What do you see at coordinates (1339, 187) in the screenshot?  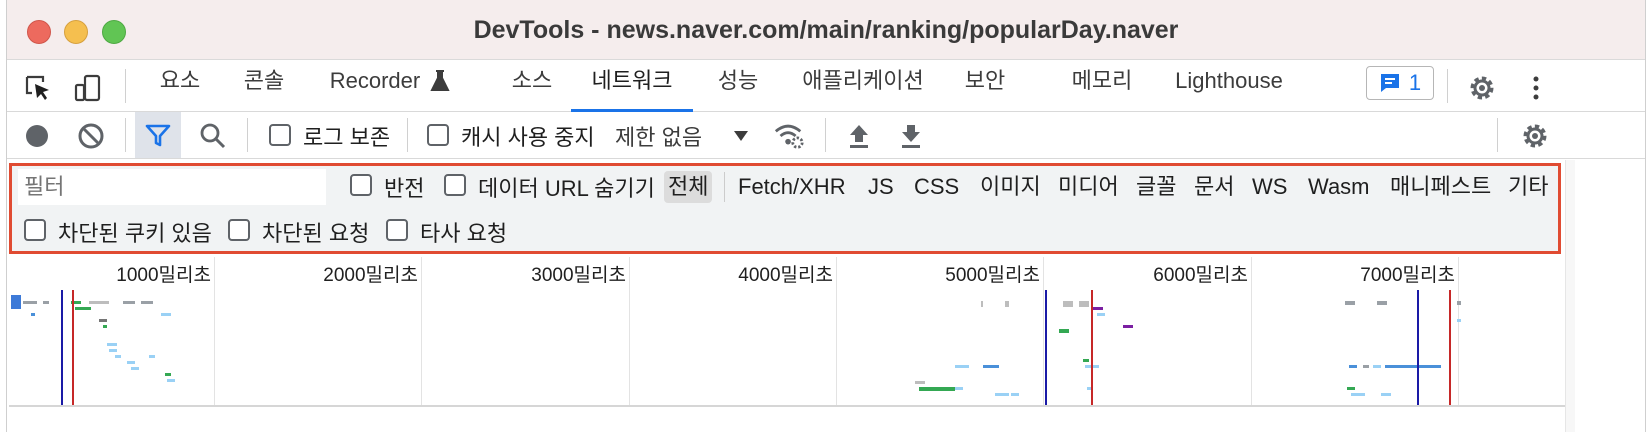 I see `type-filter-wasm: Wasm` at bounding box center [1339, 187].